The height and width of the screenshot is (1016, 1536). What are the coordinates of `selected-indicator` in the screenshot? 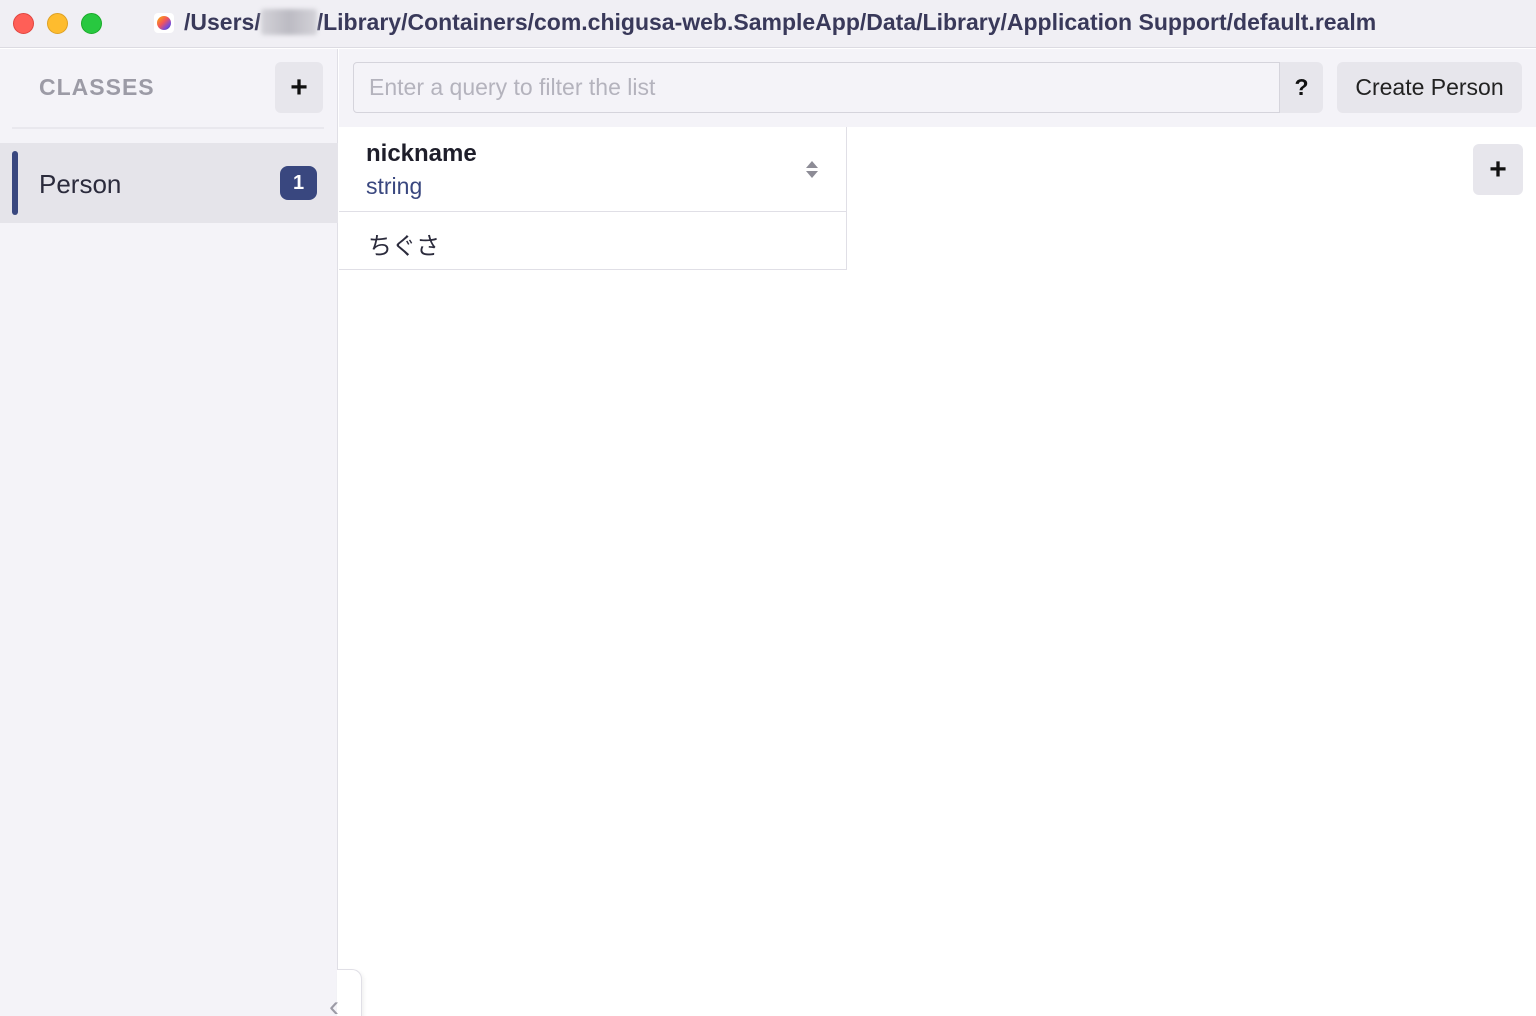 It's located at (15, 183).